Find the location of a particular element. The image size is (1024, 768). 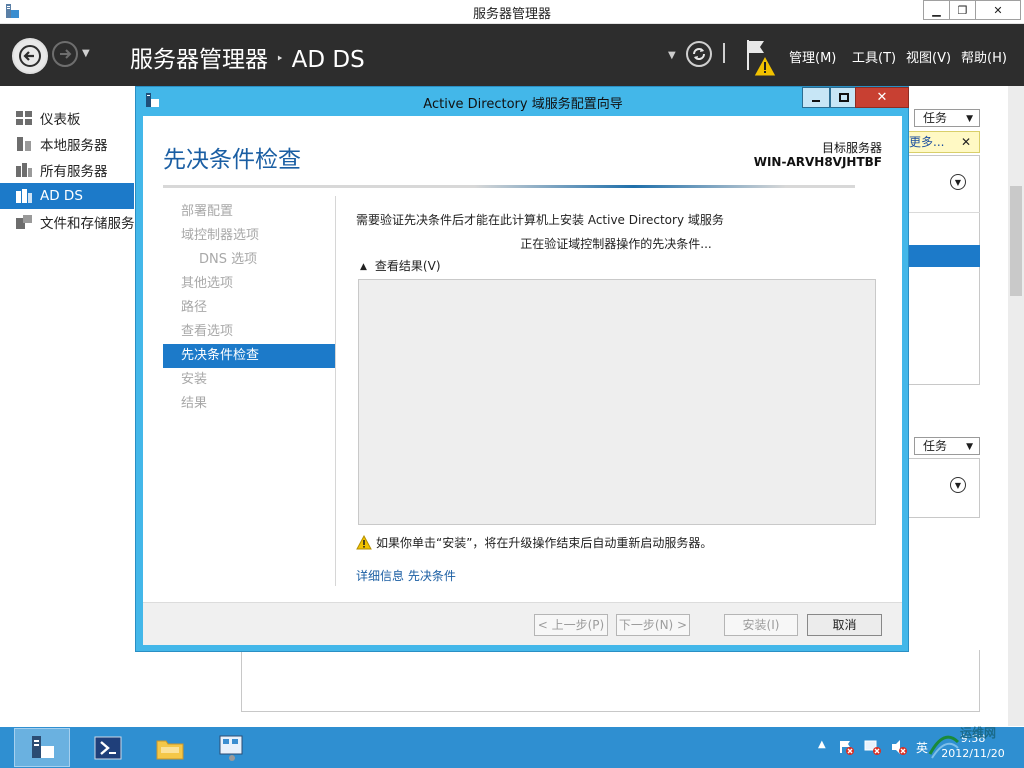

restart-warning: 如果你单击“安装”，将在升级操作结束后自动重新启动服务器。 is located at coordinates (534, 542).